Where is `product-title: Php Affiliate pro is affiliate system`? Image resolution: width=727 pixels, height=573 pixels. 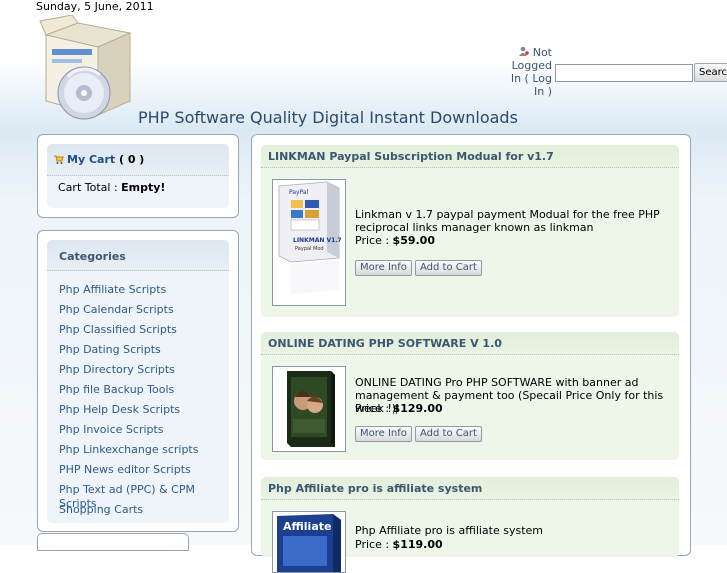 product-title: Php Affiliate pro is affiliate system is located at coordinates (375, 488).